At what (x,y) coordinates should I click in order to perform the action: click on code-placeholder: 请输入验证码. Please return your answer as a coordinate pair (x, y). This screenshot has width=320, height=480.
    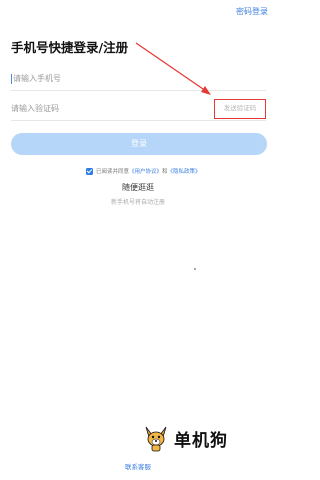
    Looking at the image, I should click on (35, 108).